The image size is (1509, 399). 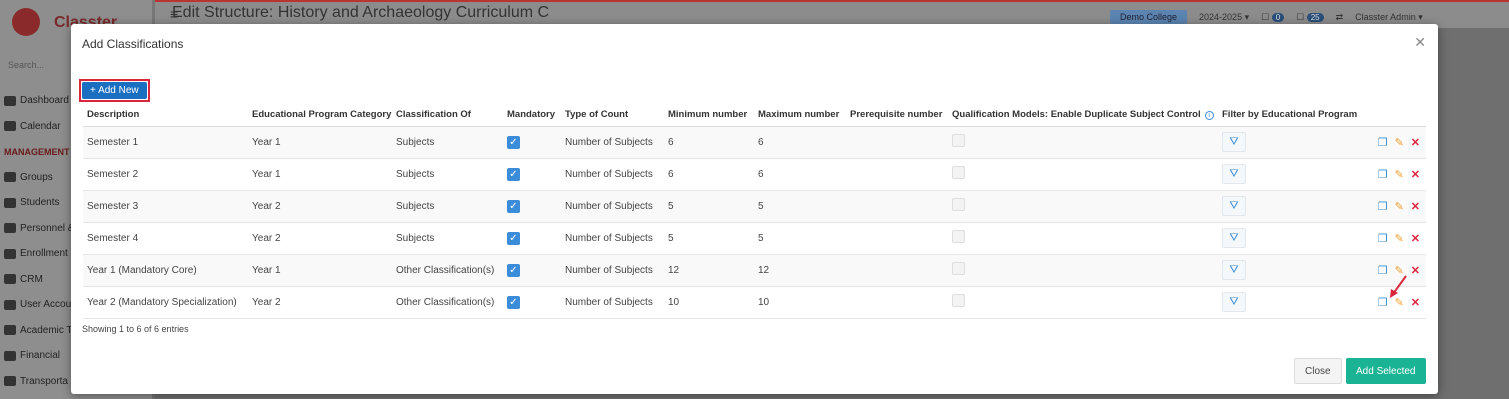 I want to click on add-new-button: + Add New, so click(x=114, y=90).